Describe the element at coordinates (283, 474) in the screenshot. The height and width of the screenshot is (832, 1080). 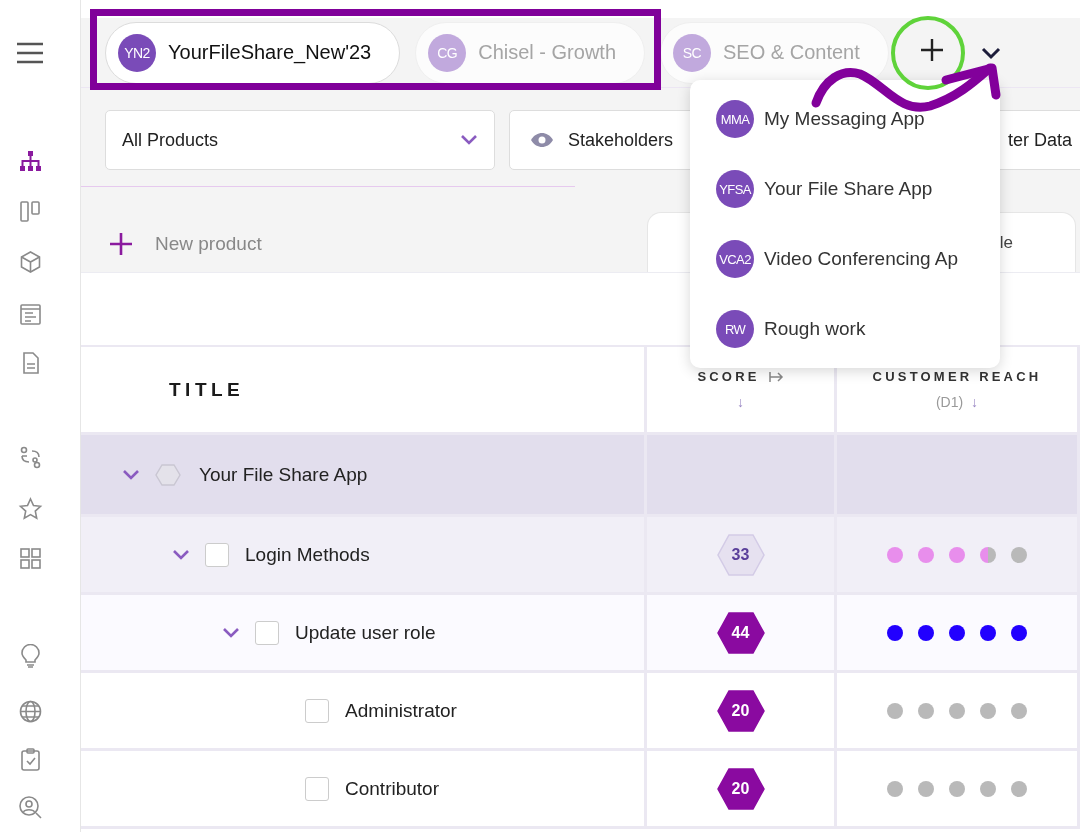
I see `row-title: Your File Share App` at that location.